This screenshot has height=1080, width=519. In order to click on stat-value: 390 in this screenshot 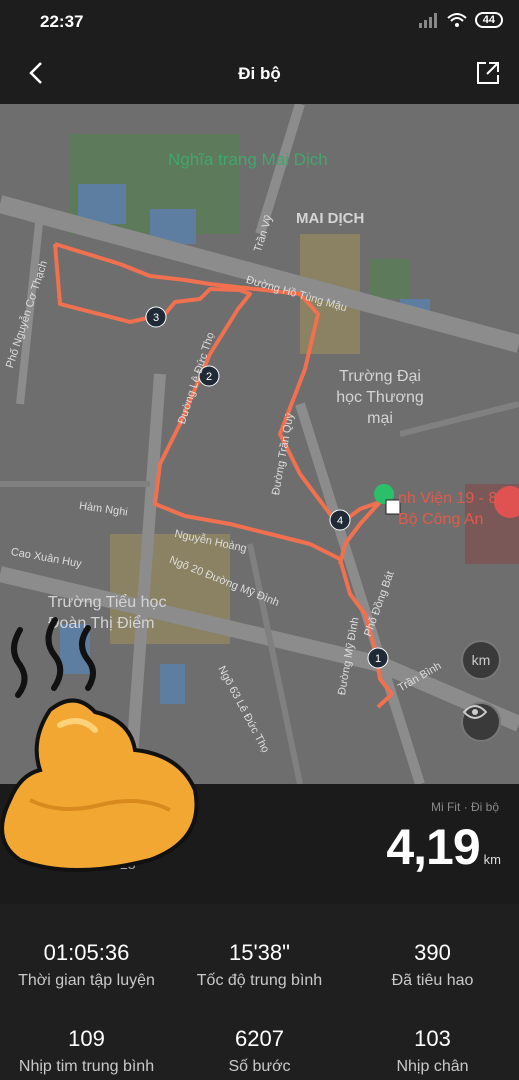, I will do `click(432, 952)`.